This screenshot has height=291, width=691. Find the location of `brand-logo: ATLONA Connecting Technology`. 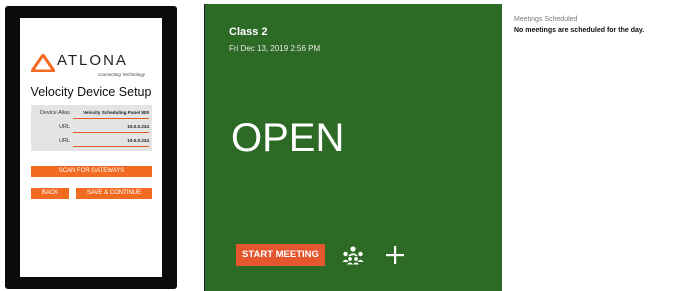

brand-logo: ATLONA Connecting Technology is located at coordinates (91, 66).